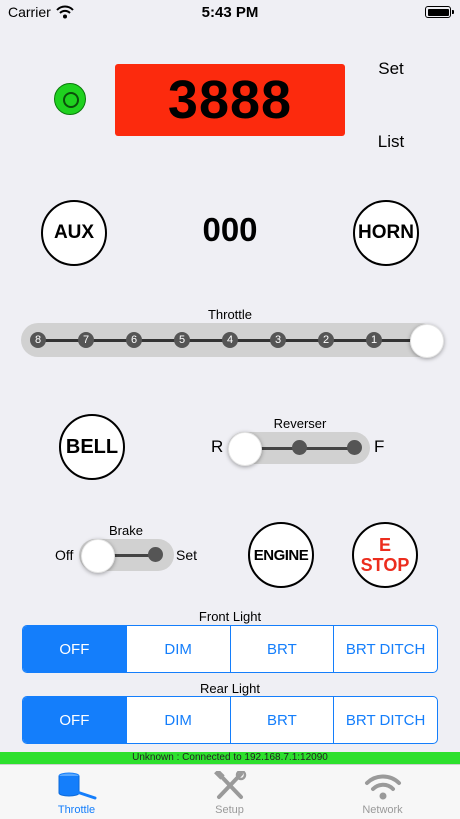  I want to click on front-light-label: Front Light, so click(230, 616).